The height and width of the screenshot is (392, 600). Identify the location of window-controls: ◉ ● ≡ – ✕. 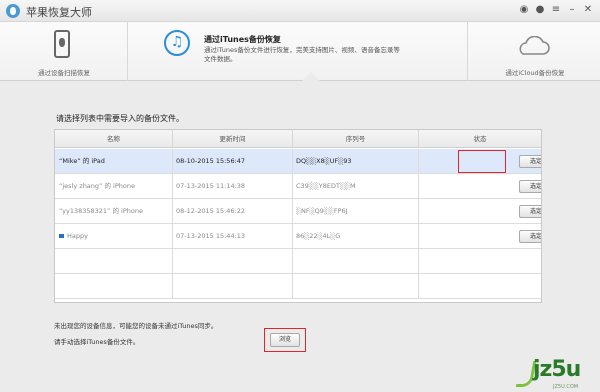
(556, 10).